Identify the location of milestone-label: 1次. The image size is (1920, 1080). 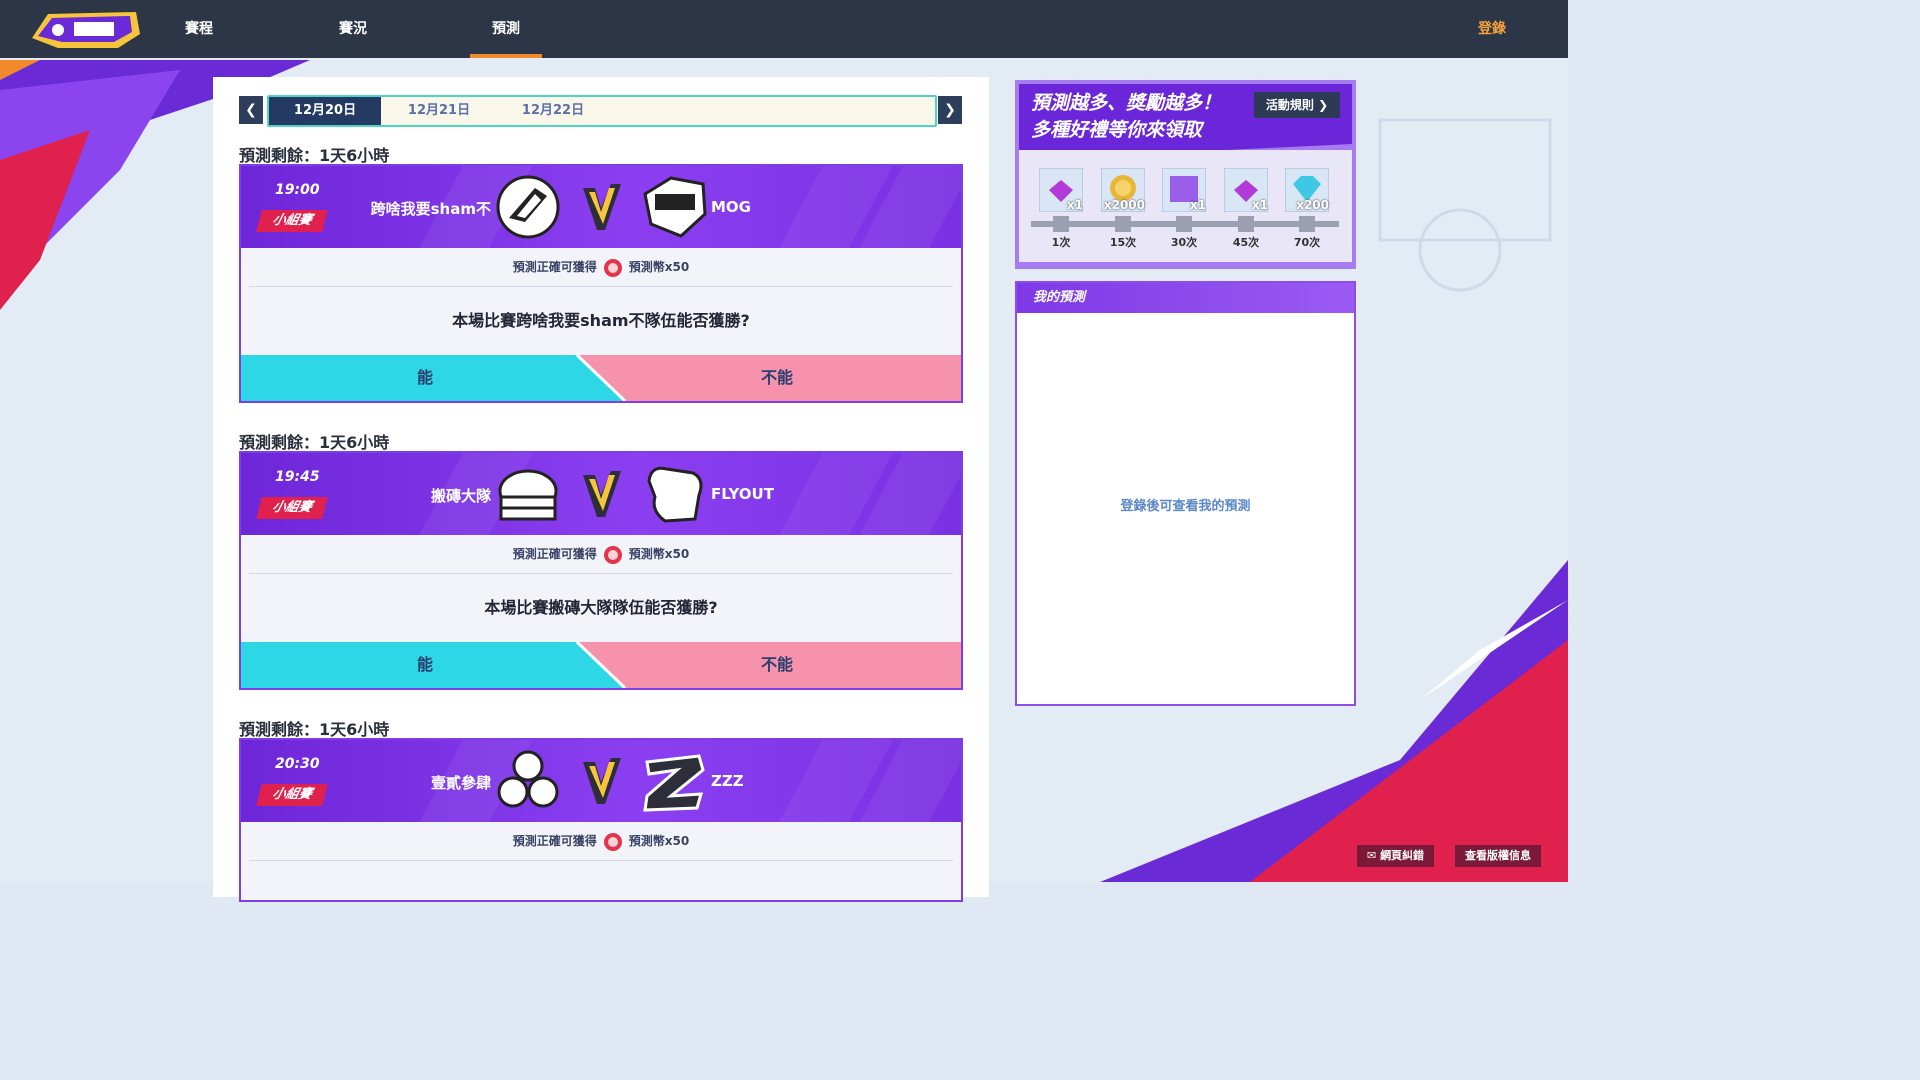
(1061, 242).